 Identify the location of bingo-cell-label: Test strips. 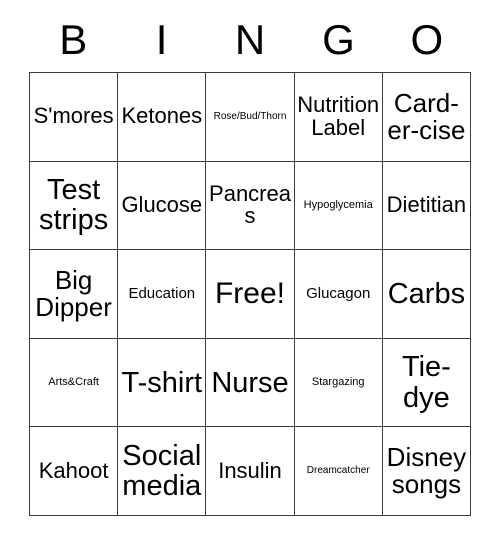
(73, 205).